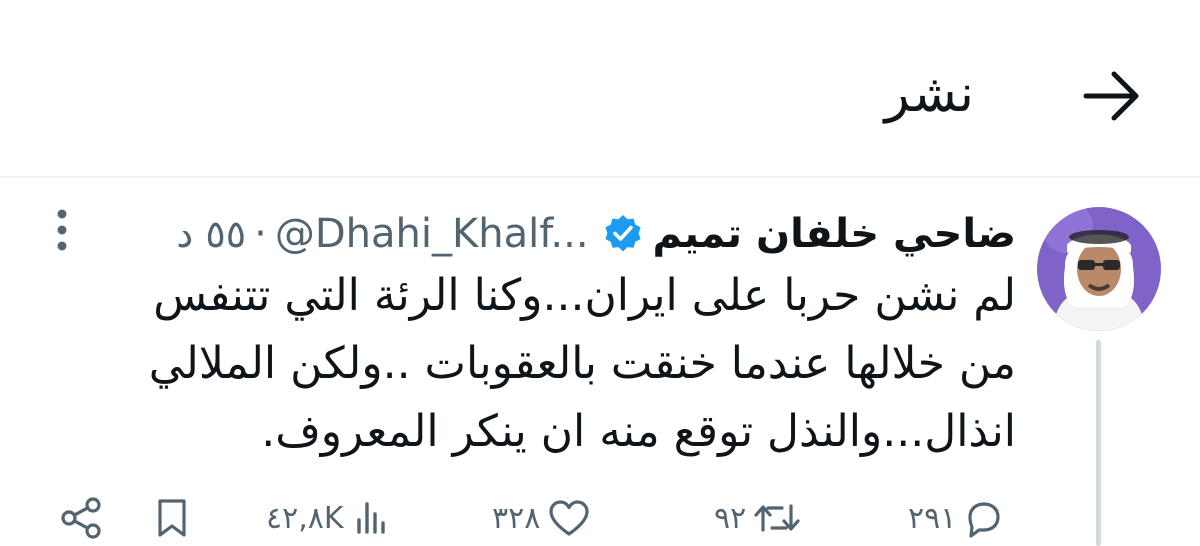  I want to click on more-vertical-icon, so click(62, 230).